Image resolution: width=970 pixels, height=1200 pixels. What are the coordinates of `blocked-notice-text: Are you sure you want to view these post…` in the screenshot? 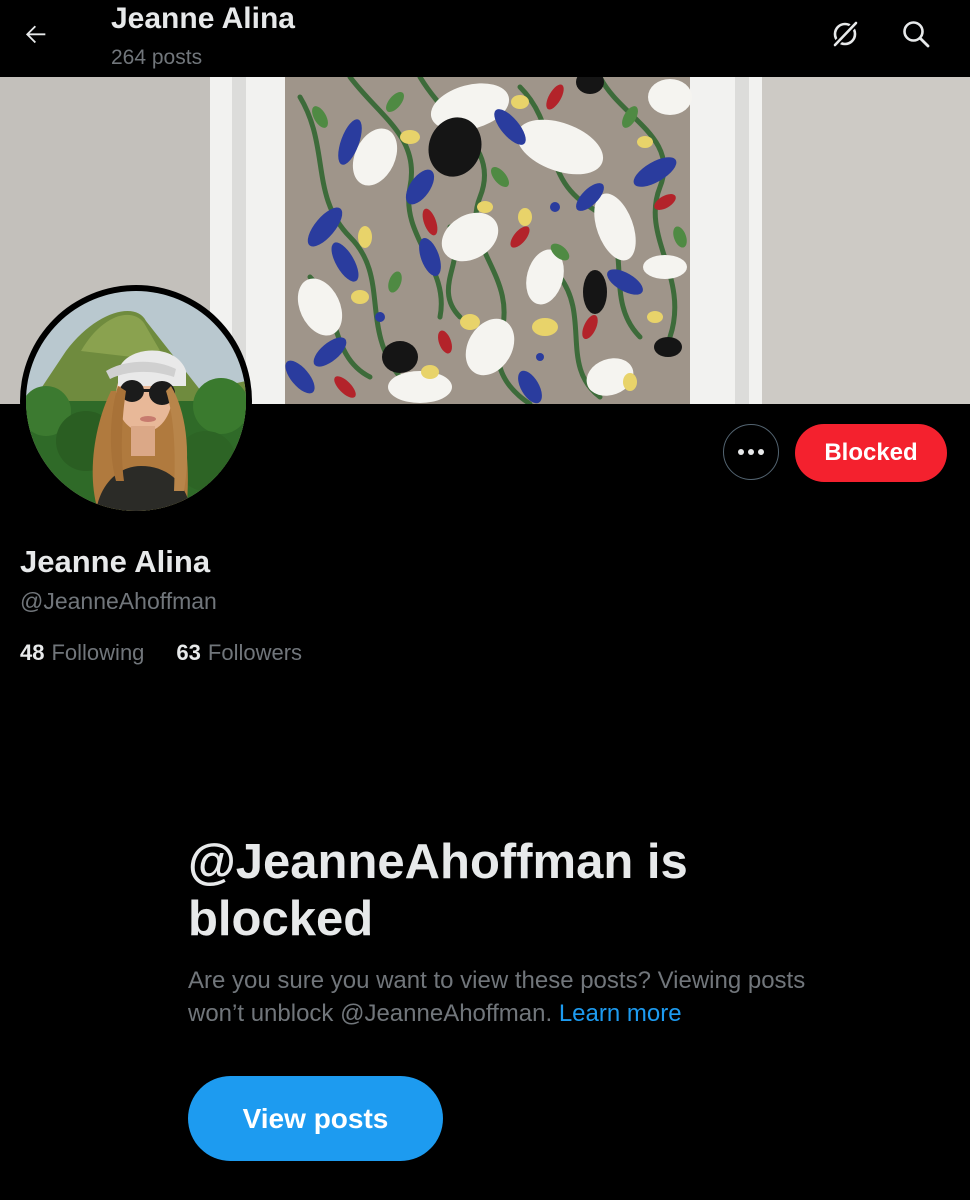 It's located at (497, 997).